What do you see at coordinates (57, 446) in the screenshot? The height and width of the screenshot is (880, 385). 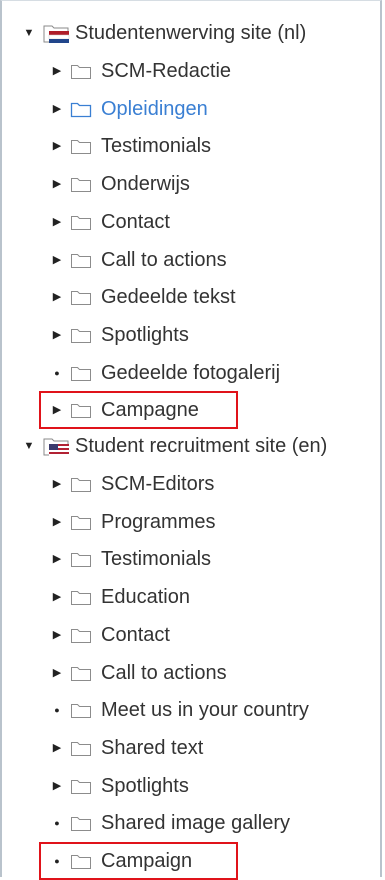 I see `flag-us-folder-icon` at bounding box center [57, 446].